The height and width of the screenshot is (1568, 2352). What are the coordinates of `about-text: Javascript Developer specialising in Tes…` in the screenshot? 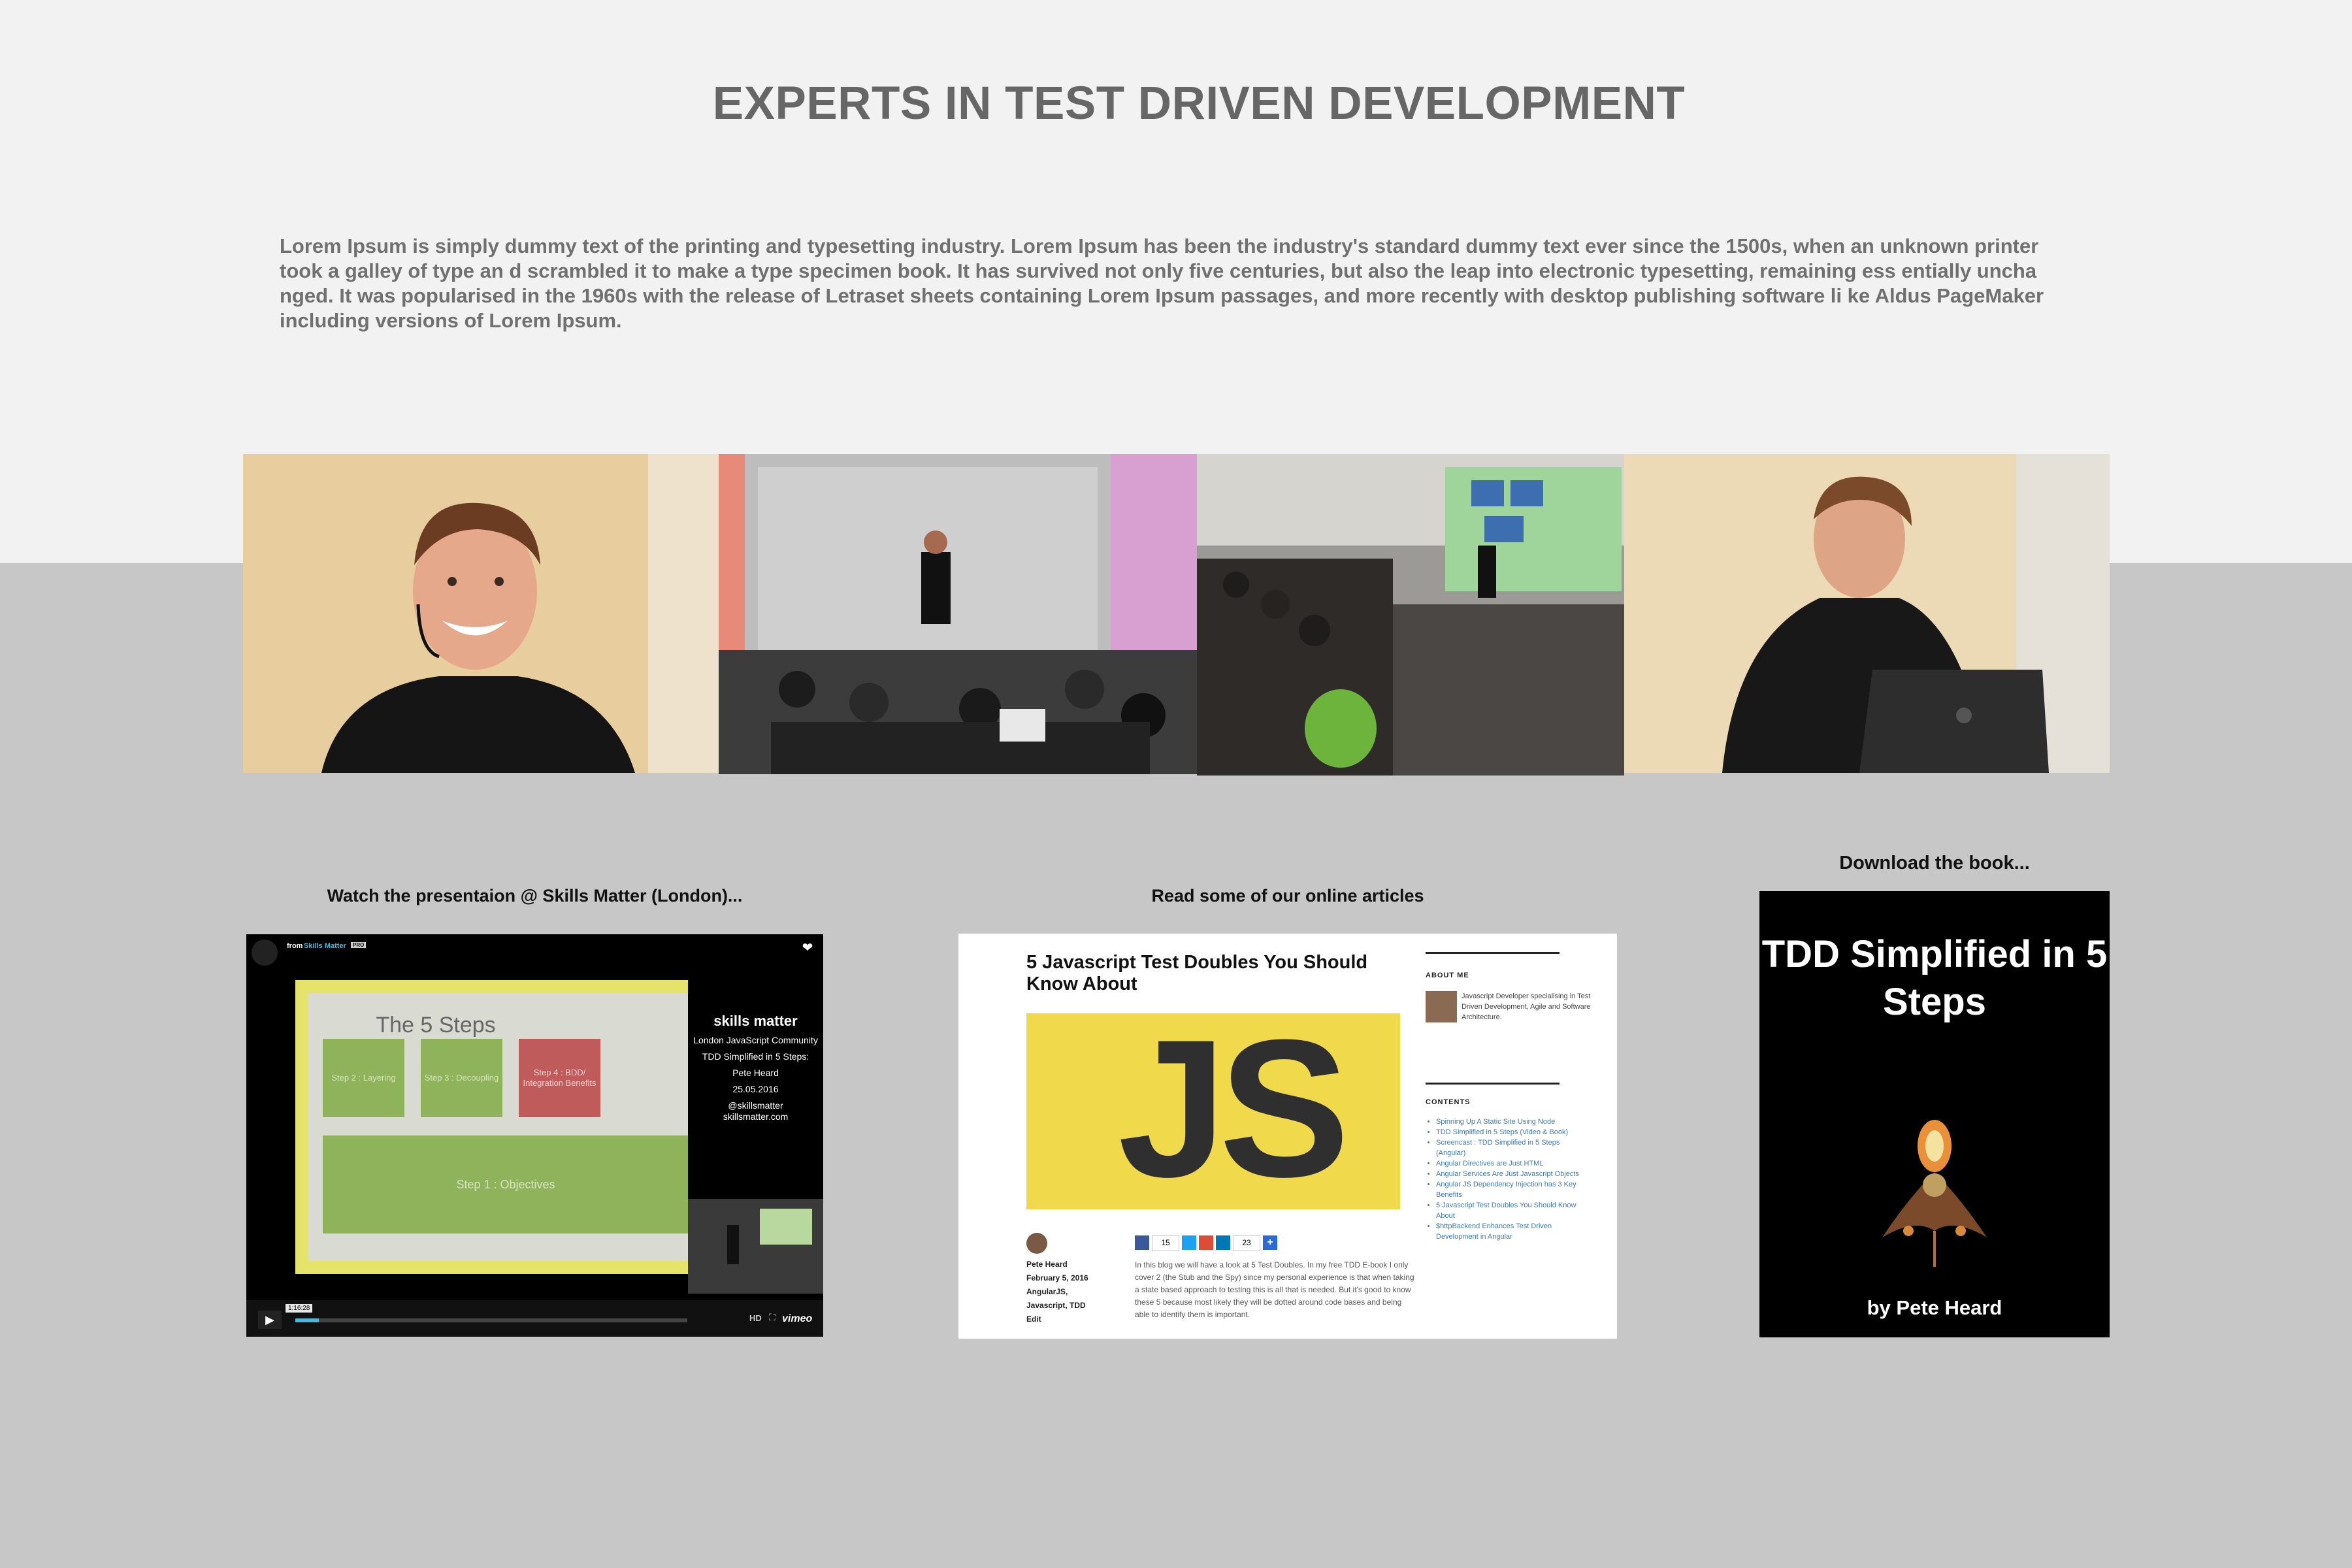 It's located at (1526, 1006).